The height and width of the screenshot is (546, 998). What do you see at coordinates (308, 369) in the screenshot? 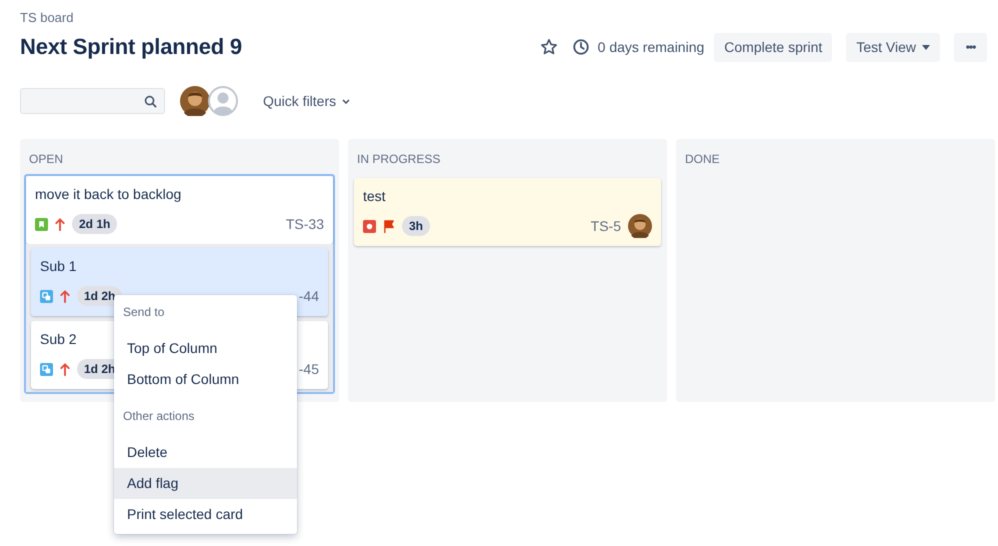
I see `issue-key: -45` at bounding box center [308, 369].